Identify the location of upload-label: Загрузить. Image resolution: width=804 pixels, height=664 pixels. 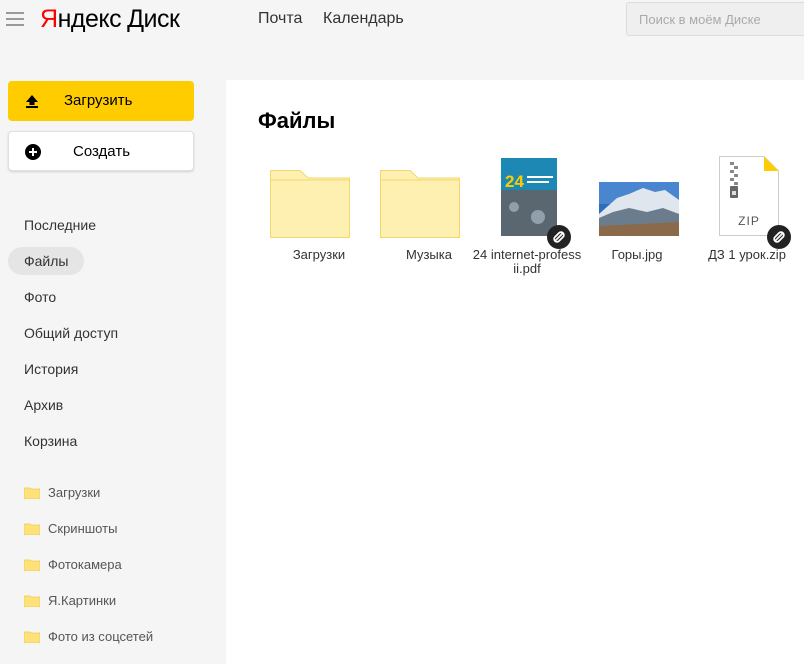
(98, 100).